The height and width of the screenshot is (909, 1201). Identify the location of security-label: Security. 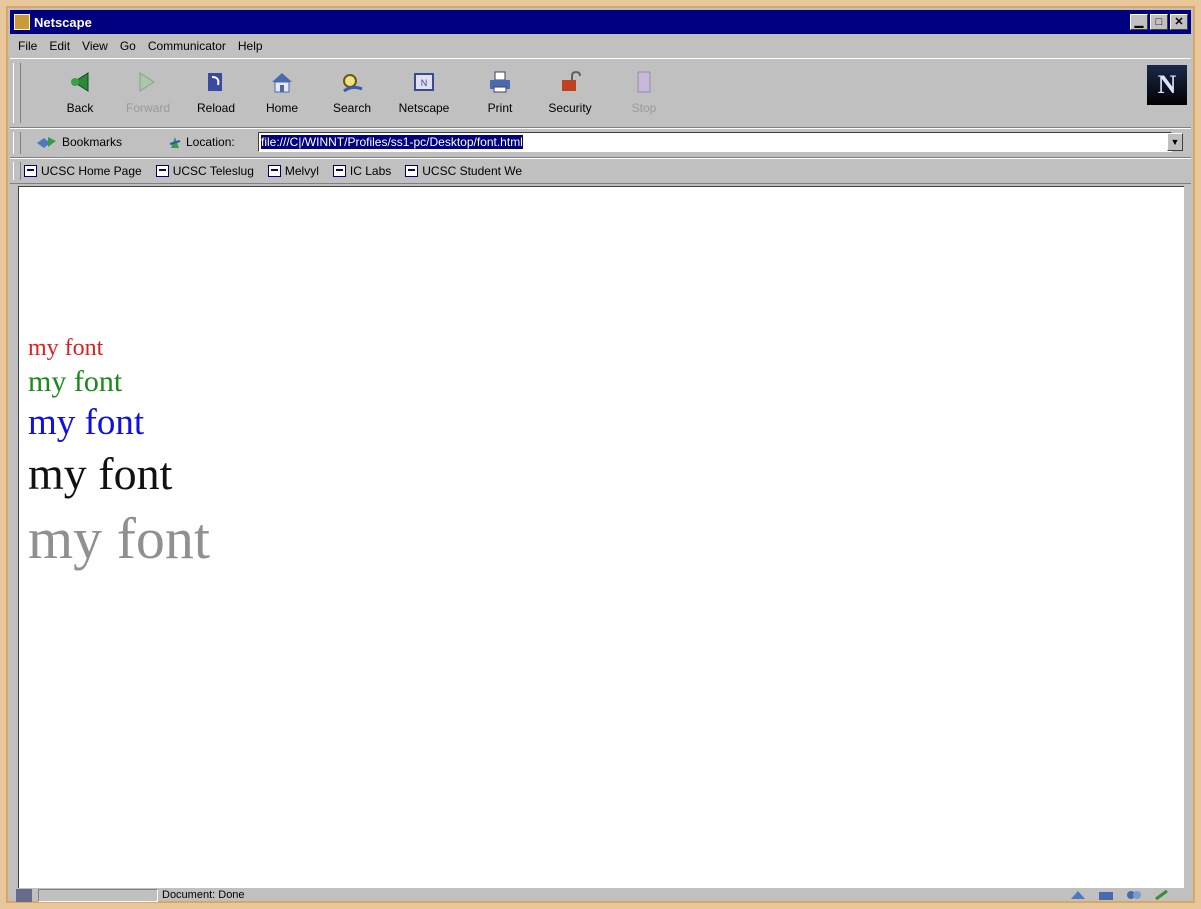
(570, 108).